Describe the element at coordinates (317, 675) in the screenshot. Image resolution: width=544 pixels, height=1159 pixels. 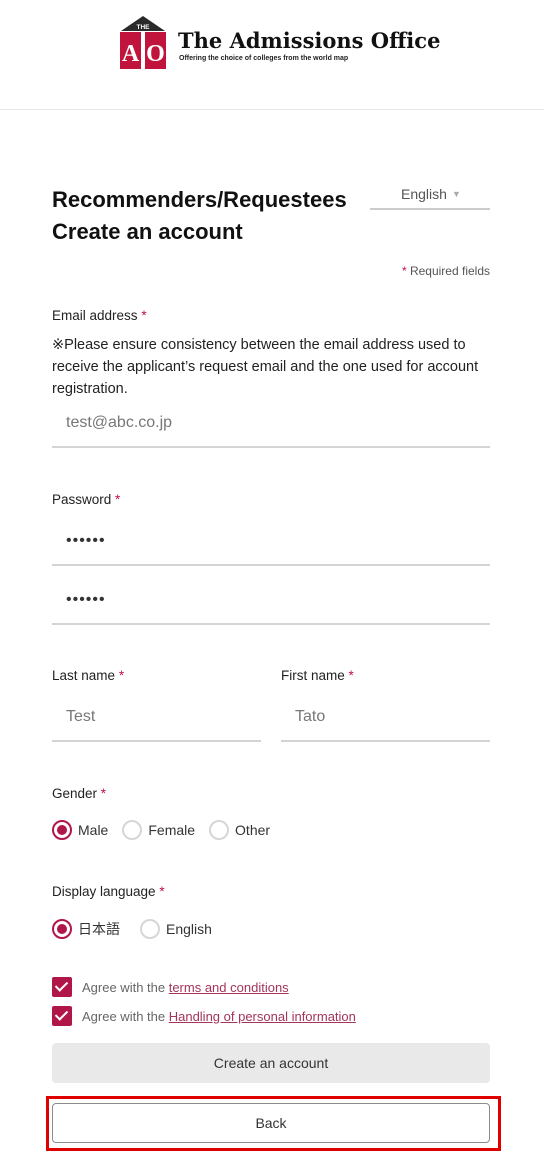
I see `first-name-label: First name *` at that location.